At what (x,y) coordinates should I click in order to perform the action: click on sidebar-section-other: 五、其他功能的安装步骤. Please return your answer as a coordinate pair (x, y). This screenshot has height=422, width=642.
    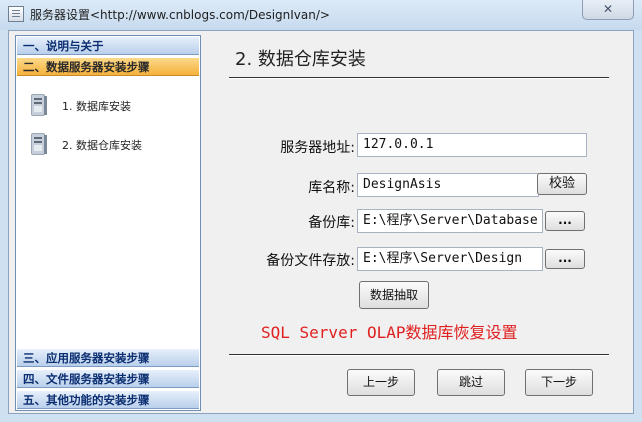
    Looking at the image, I should click on (108, 399).